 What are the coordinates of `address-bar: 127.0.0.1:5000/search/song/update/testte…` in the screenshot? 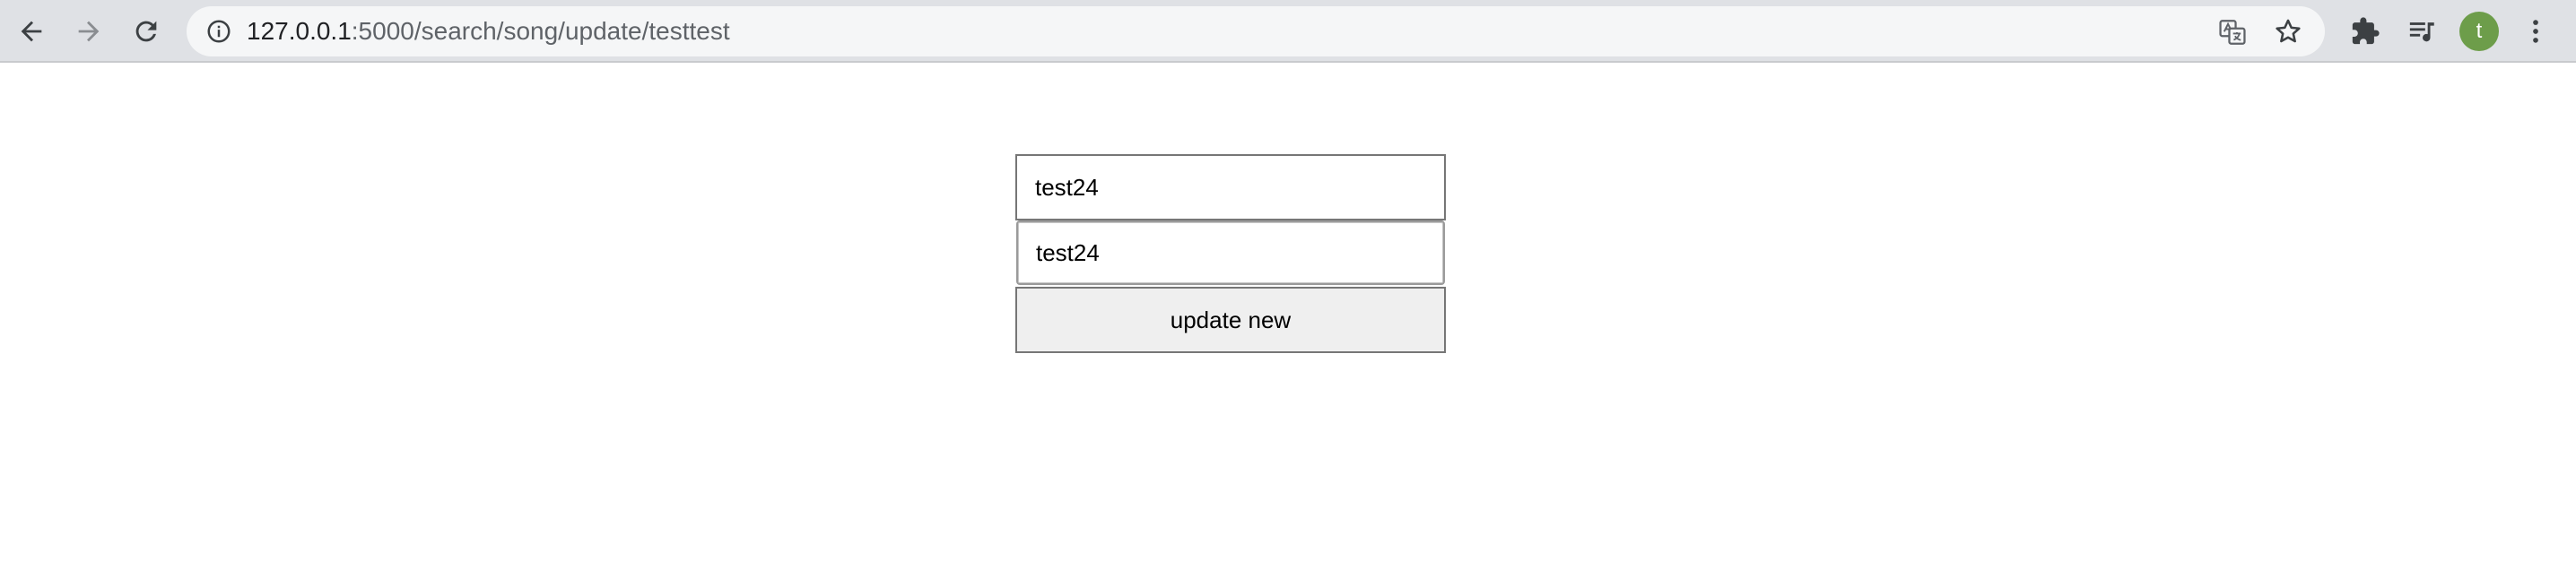 It's located at (1256, 31).